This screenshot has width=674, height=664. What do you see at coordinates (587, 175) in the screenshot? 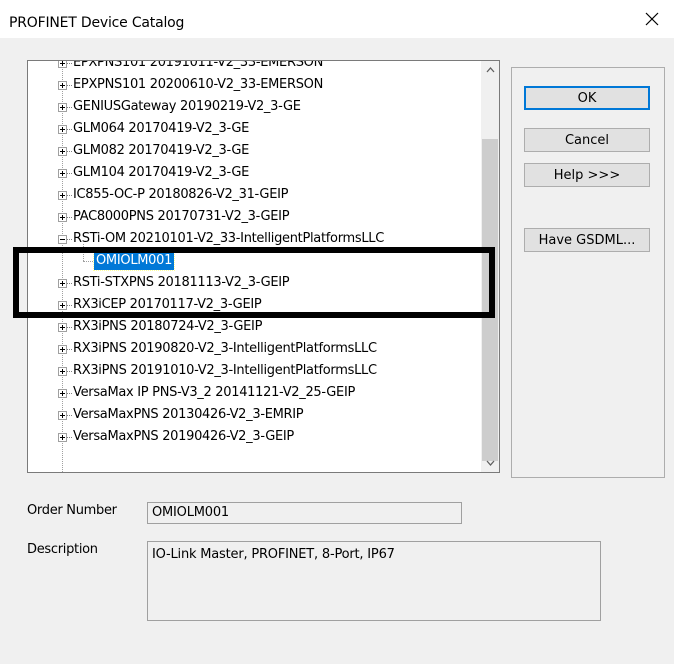
I see `help-button: Help >>>` at bounding box center [587, 175].